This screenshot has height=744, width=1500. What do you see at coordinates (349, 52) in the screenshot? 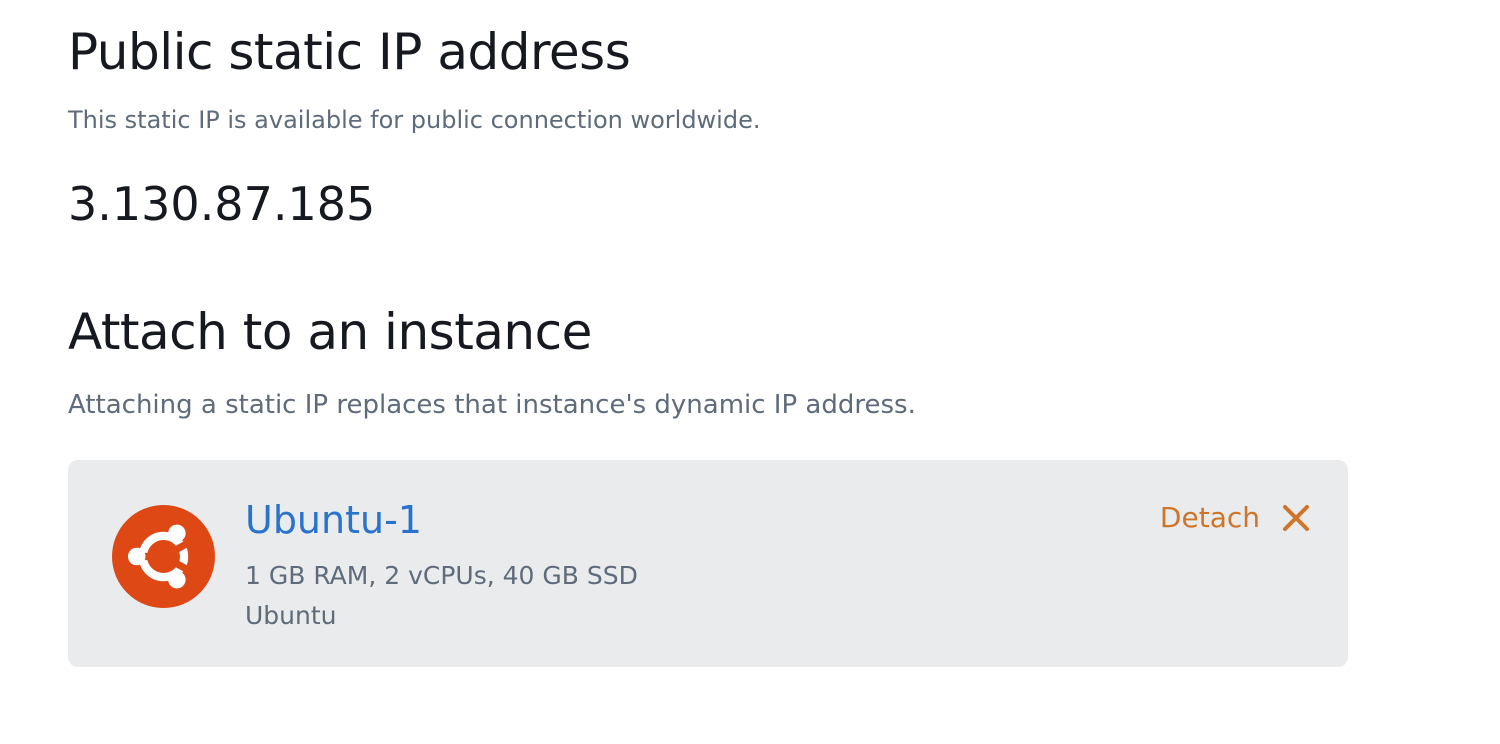
I see `public-ip-title: Public static IP address` at bounding box center [349, 52].